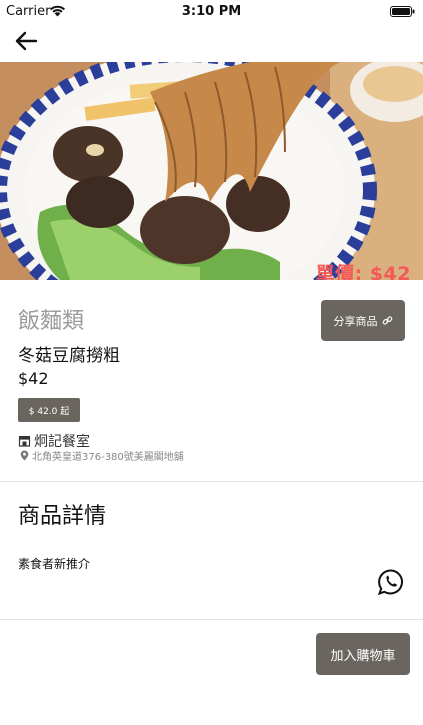 The width and height of the screenshot is (423, 725). Describe the element at coordinates (363, 271) in the screenshot. I see `price-overlay-label: 單價: $42` at that location.